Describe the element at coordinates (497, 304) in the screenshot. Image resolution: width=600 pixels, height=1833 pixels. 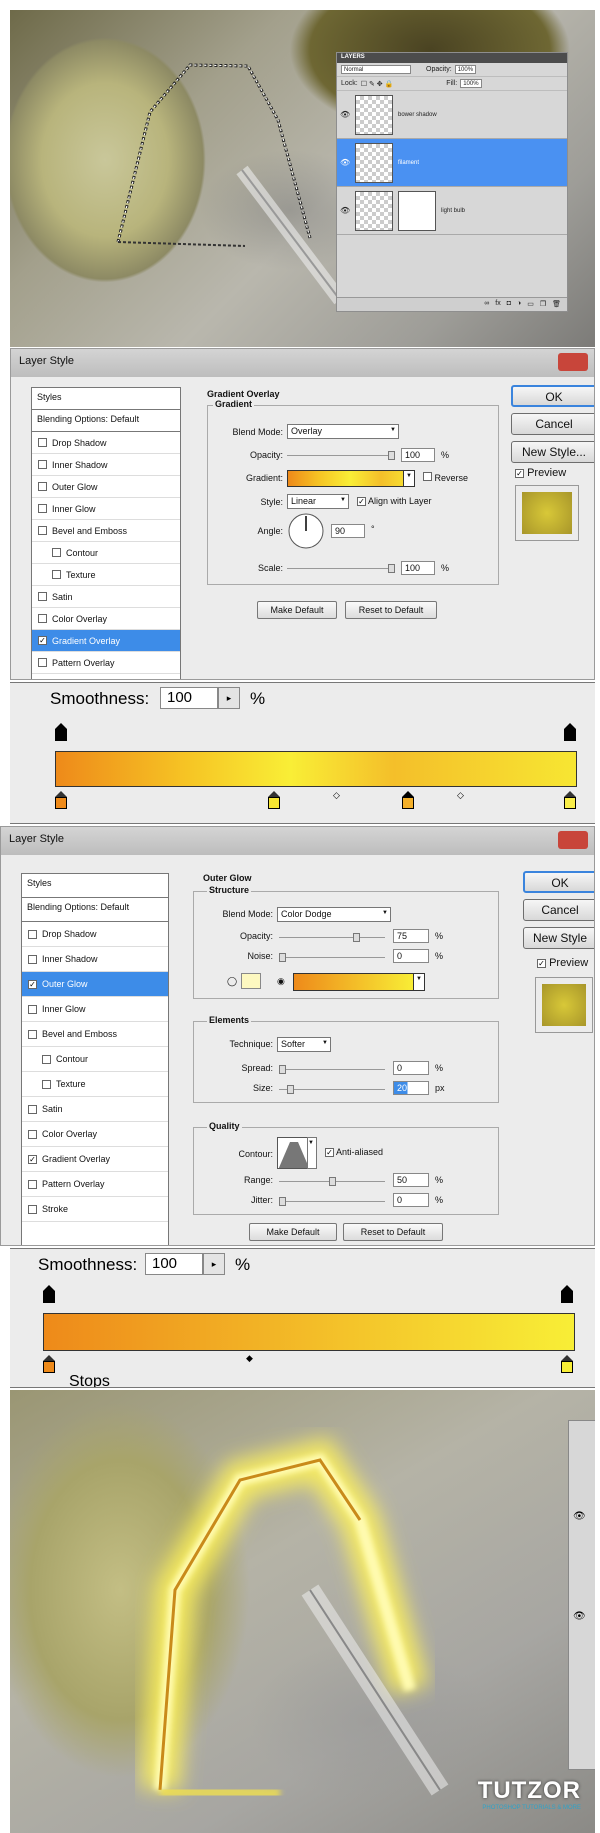
I see `fx-icon: fx` at that location.